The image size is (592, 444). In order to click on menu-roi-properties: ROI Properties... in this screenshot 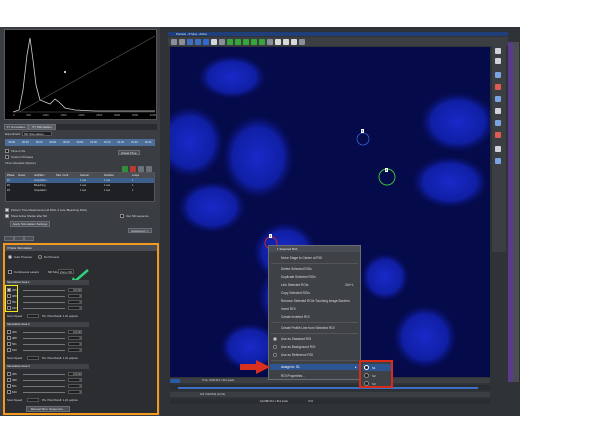, I will do `click(293, 376)`.